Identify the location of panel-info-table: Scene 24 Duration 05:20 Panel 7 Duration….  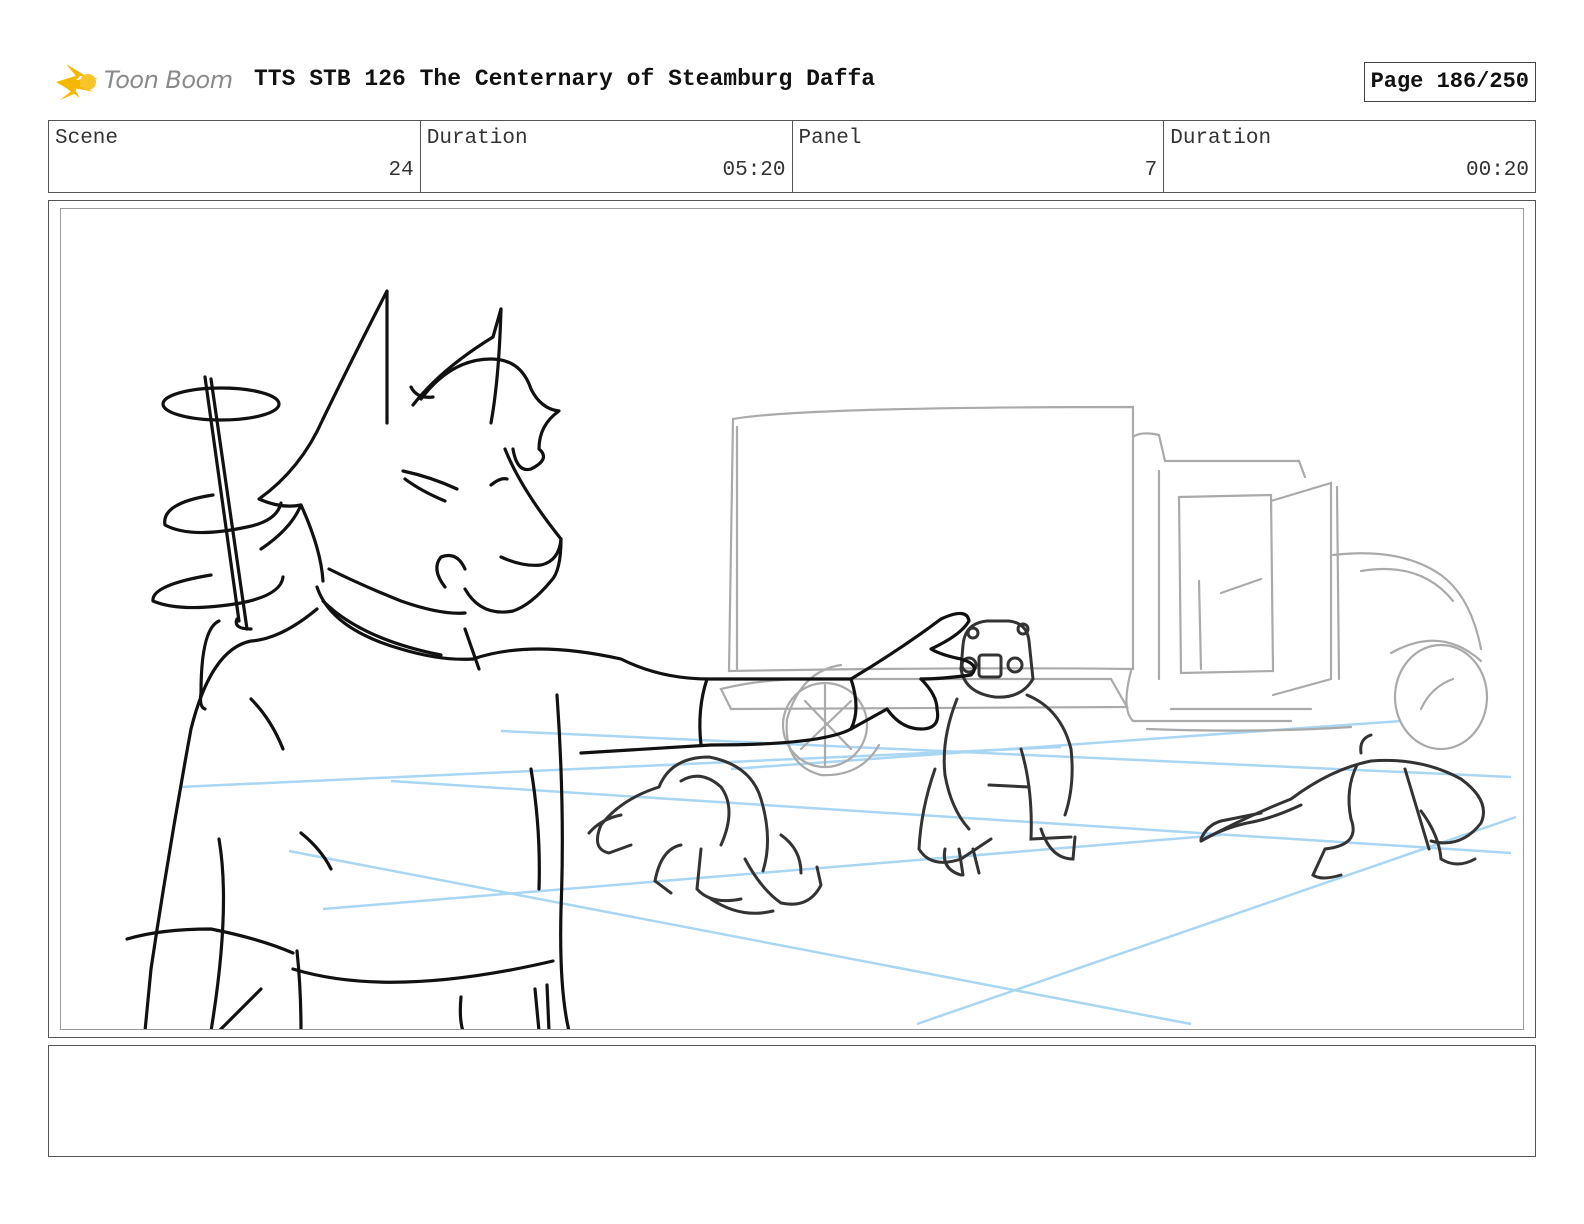
(792, 156).